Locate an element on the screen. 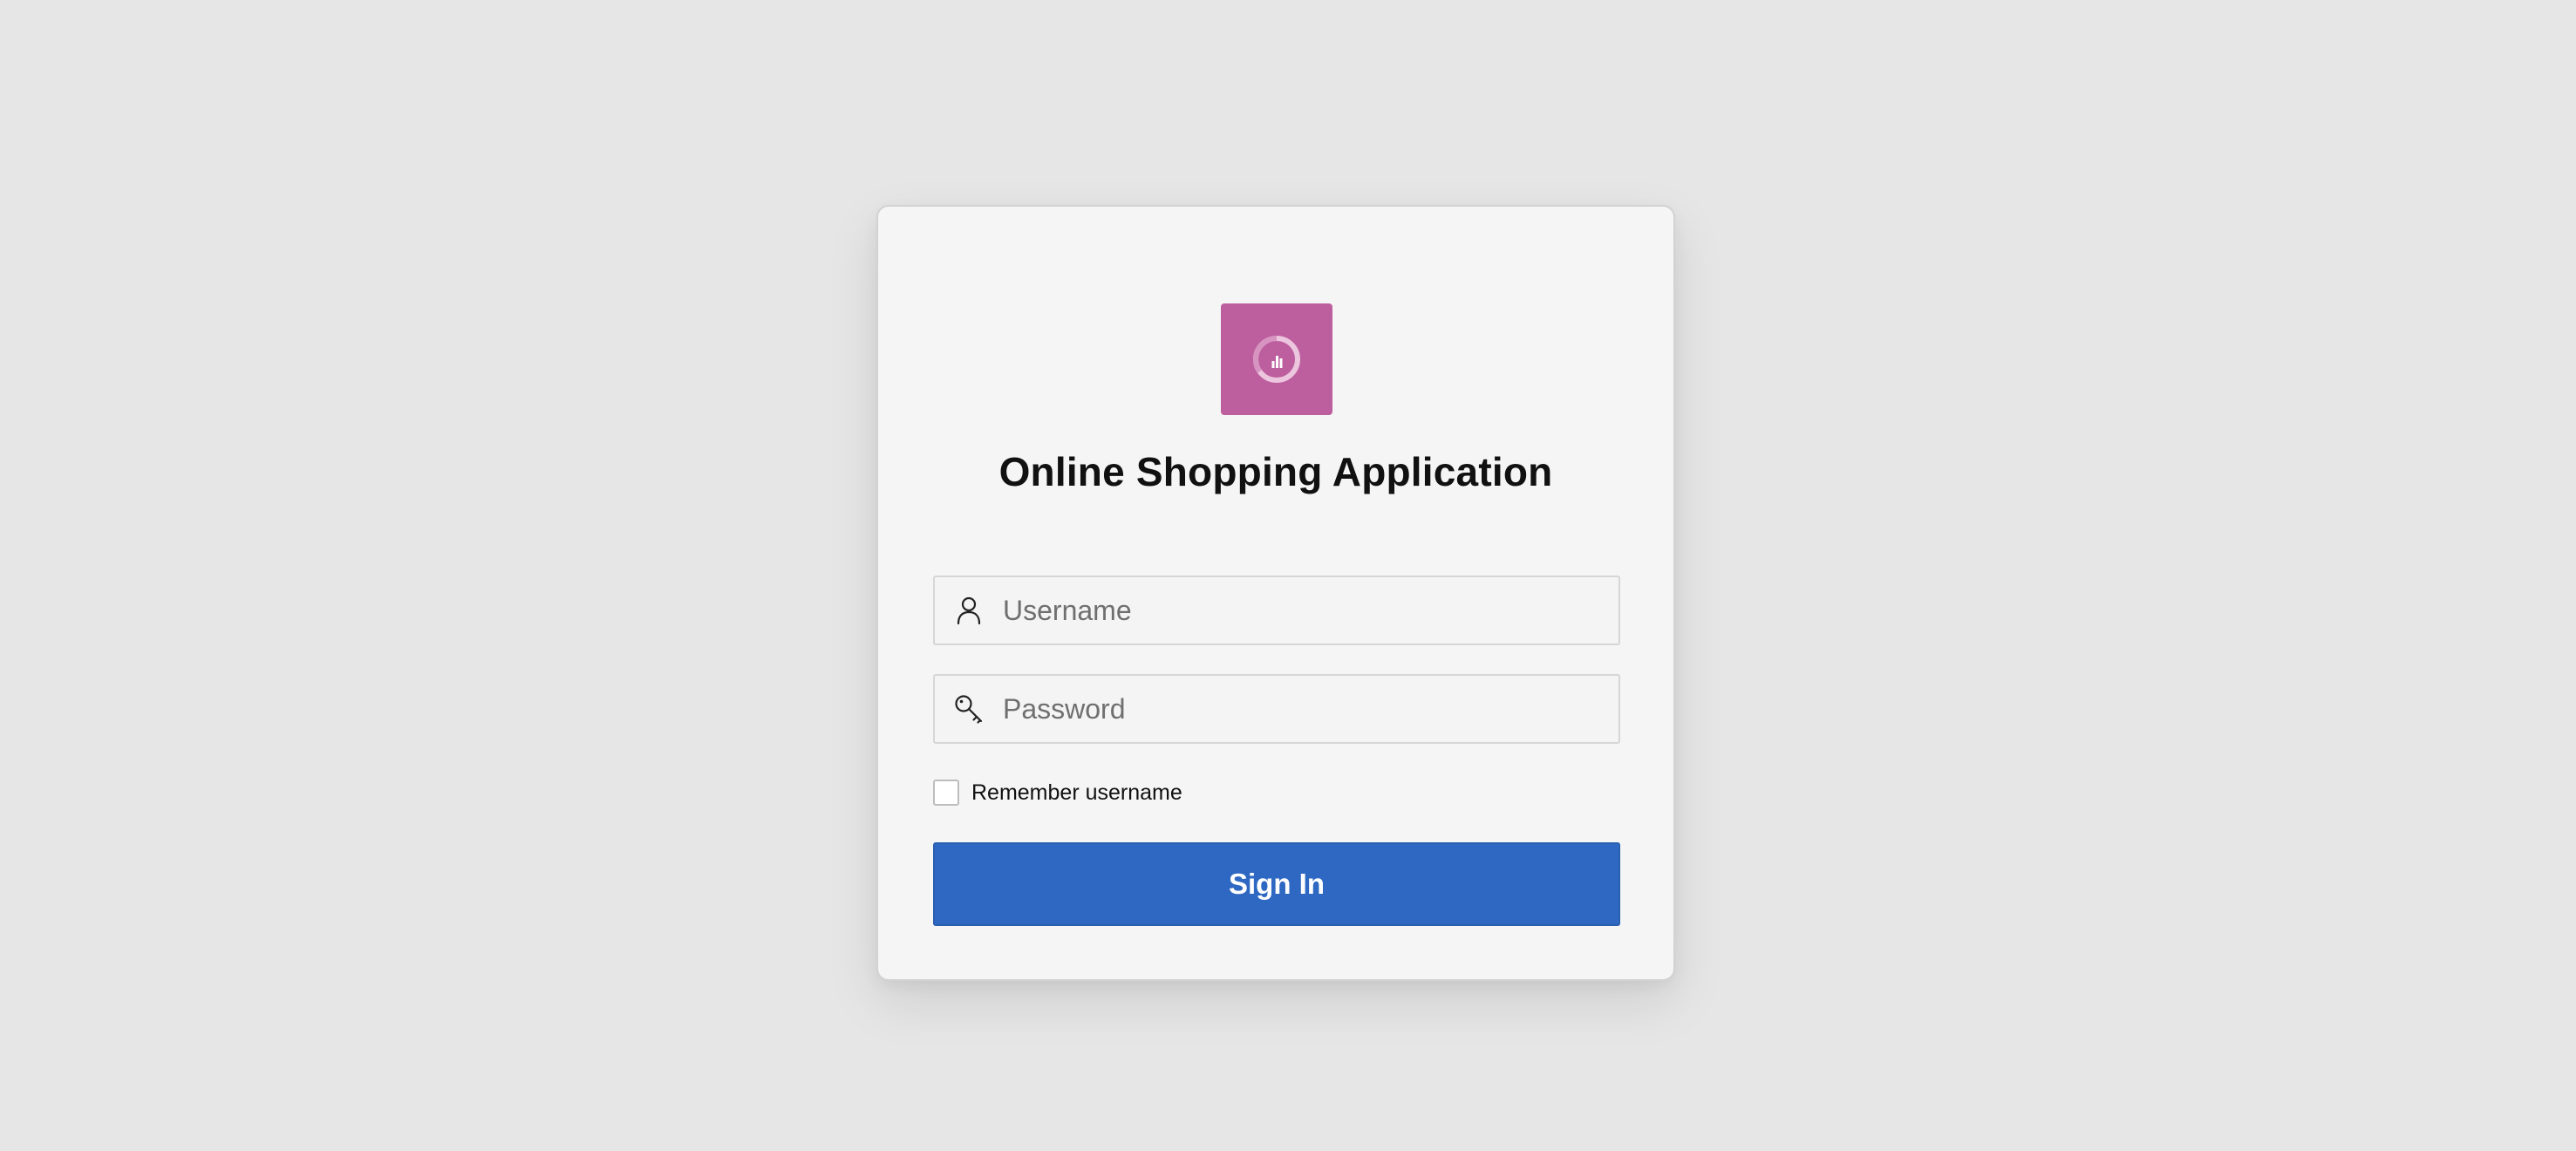  app-logo is located at coordinates (1277, 359).